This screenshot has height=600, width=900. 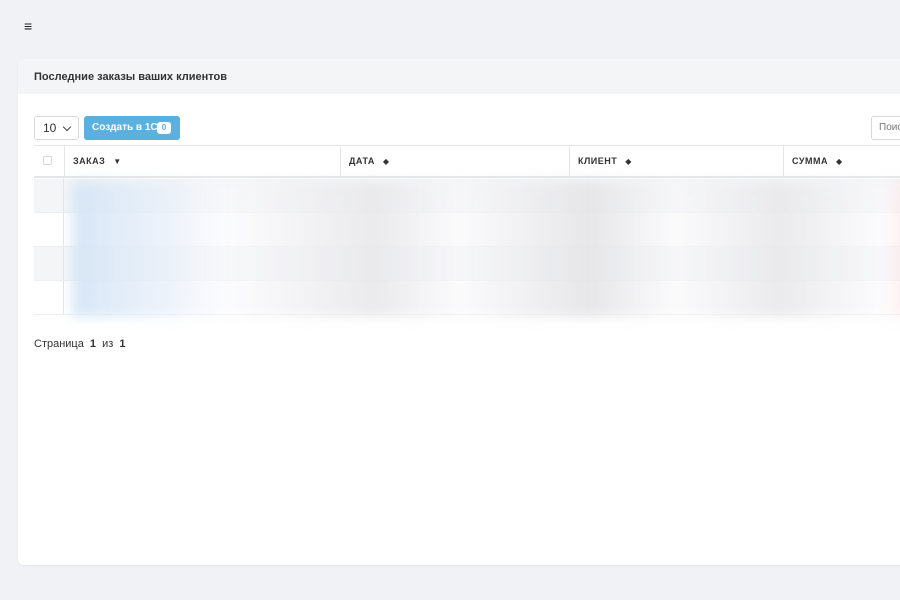 What do you see at coordinates (889, 127) in the screenshot?
I see `search-placeholder: Поис` at bounding box center [889, 127].